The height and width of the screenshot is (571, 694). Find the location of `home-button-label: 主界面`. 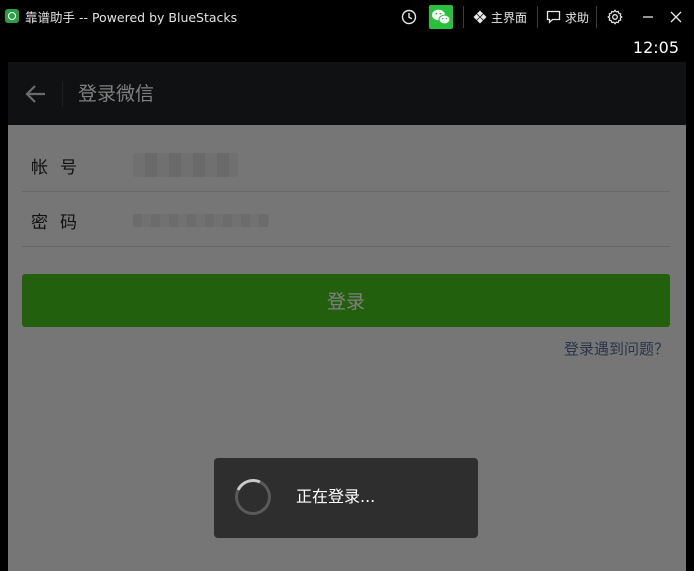

home-button-label: 主界面 is located at coordinates (509, 17).